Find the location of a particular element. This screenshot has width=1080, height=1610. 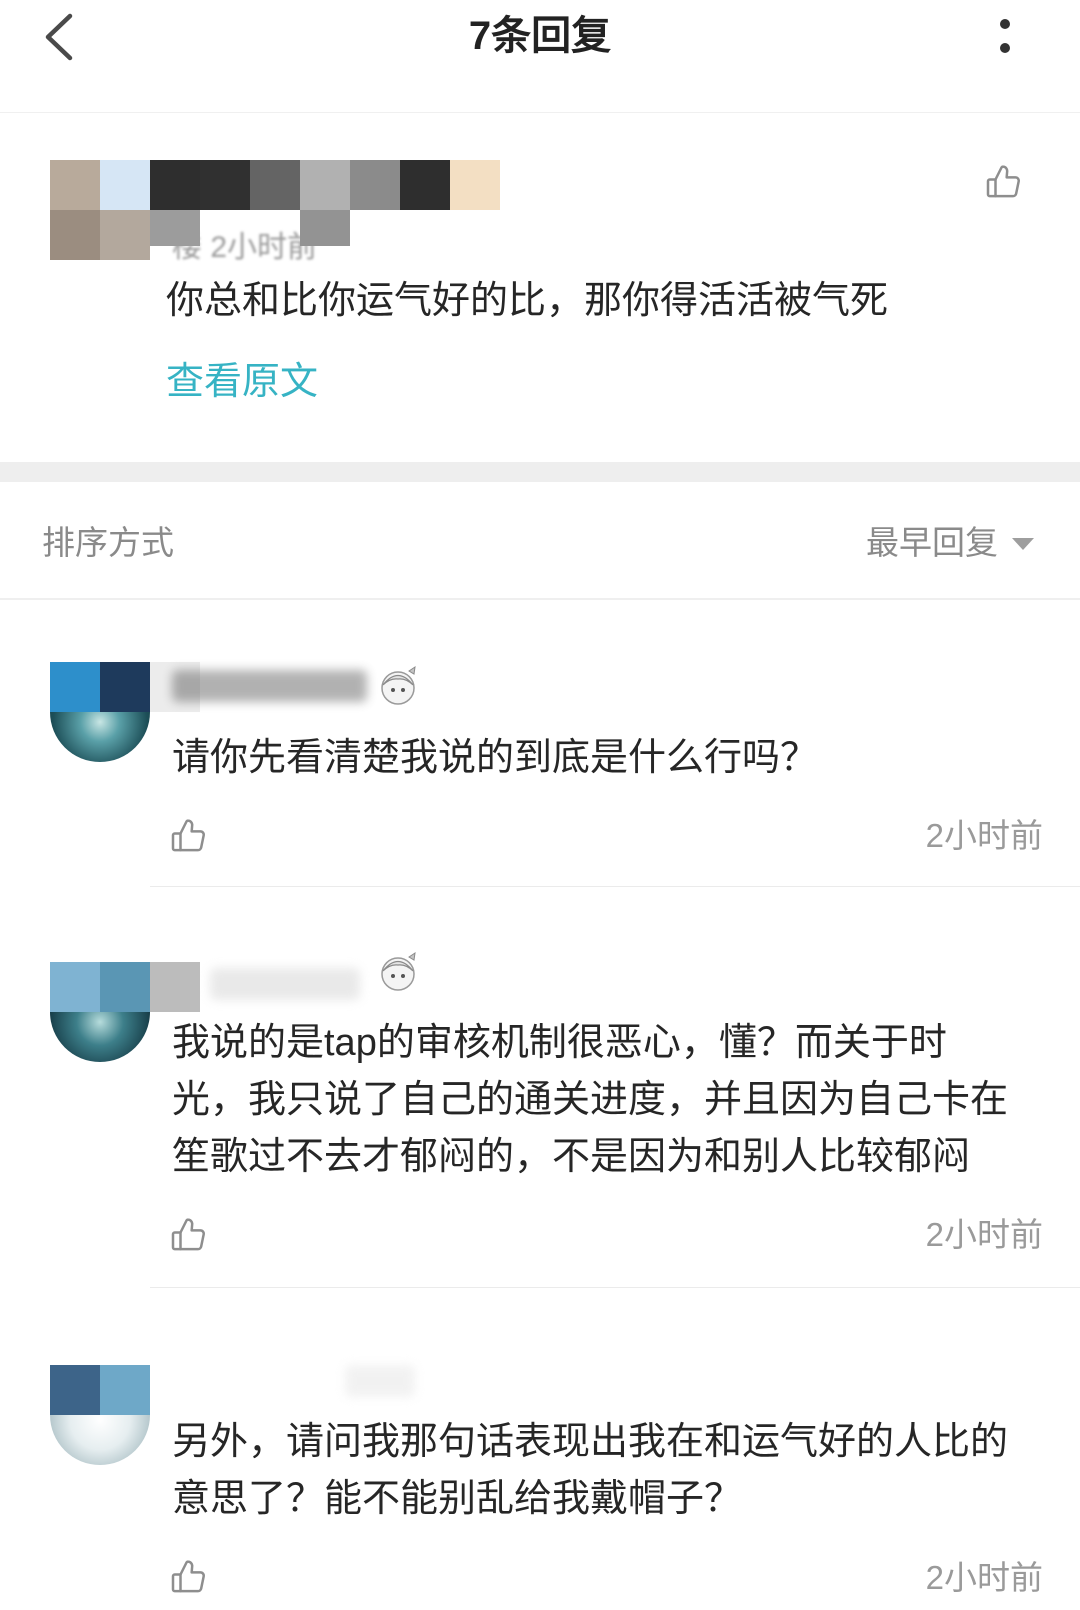

header-bar: 7条回复 is located at coordinates (540, 56).